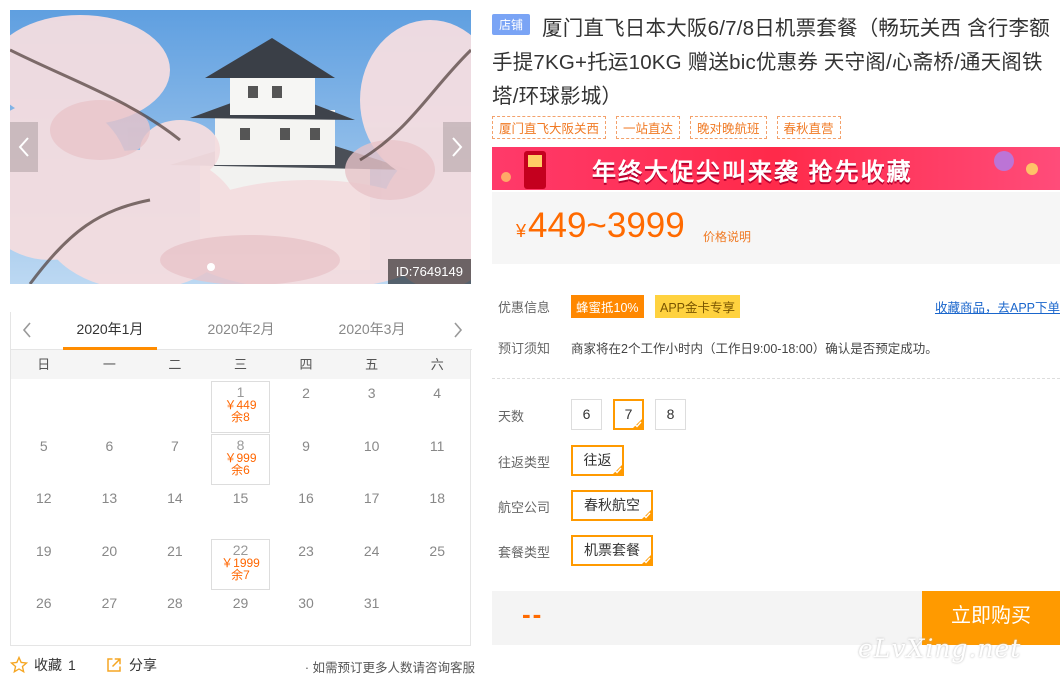  What do you see at coordinates (437, 407) in the screenshot?
I see `calendar-day: 4` at bounding box center [437, 407].